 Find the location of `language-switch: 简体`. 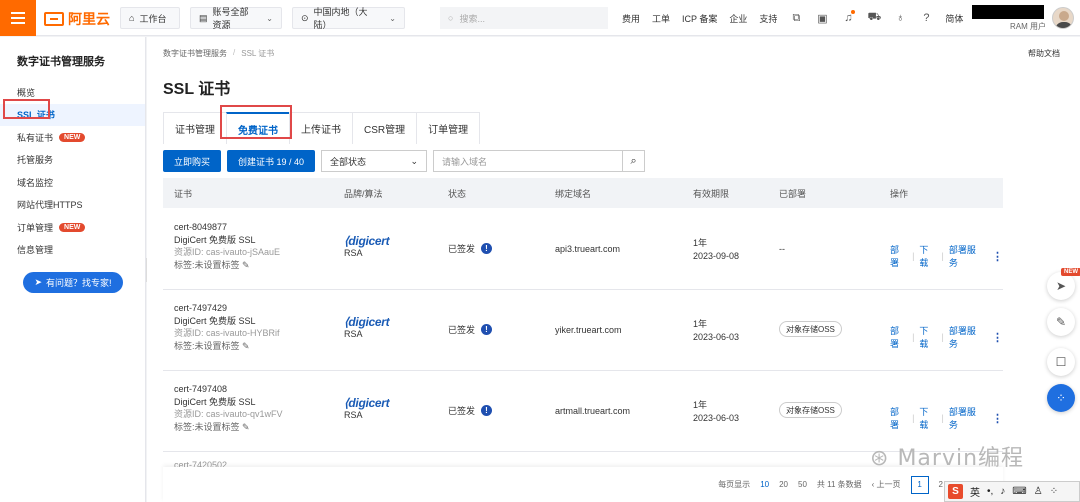

language-switch: 简体 is located at coordinates (954, 18).